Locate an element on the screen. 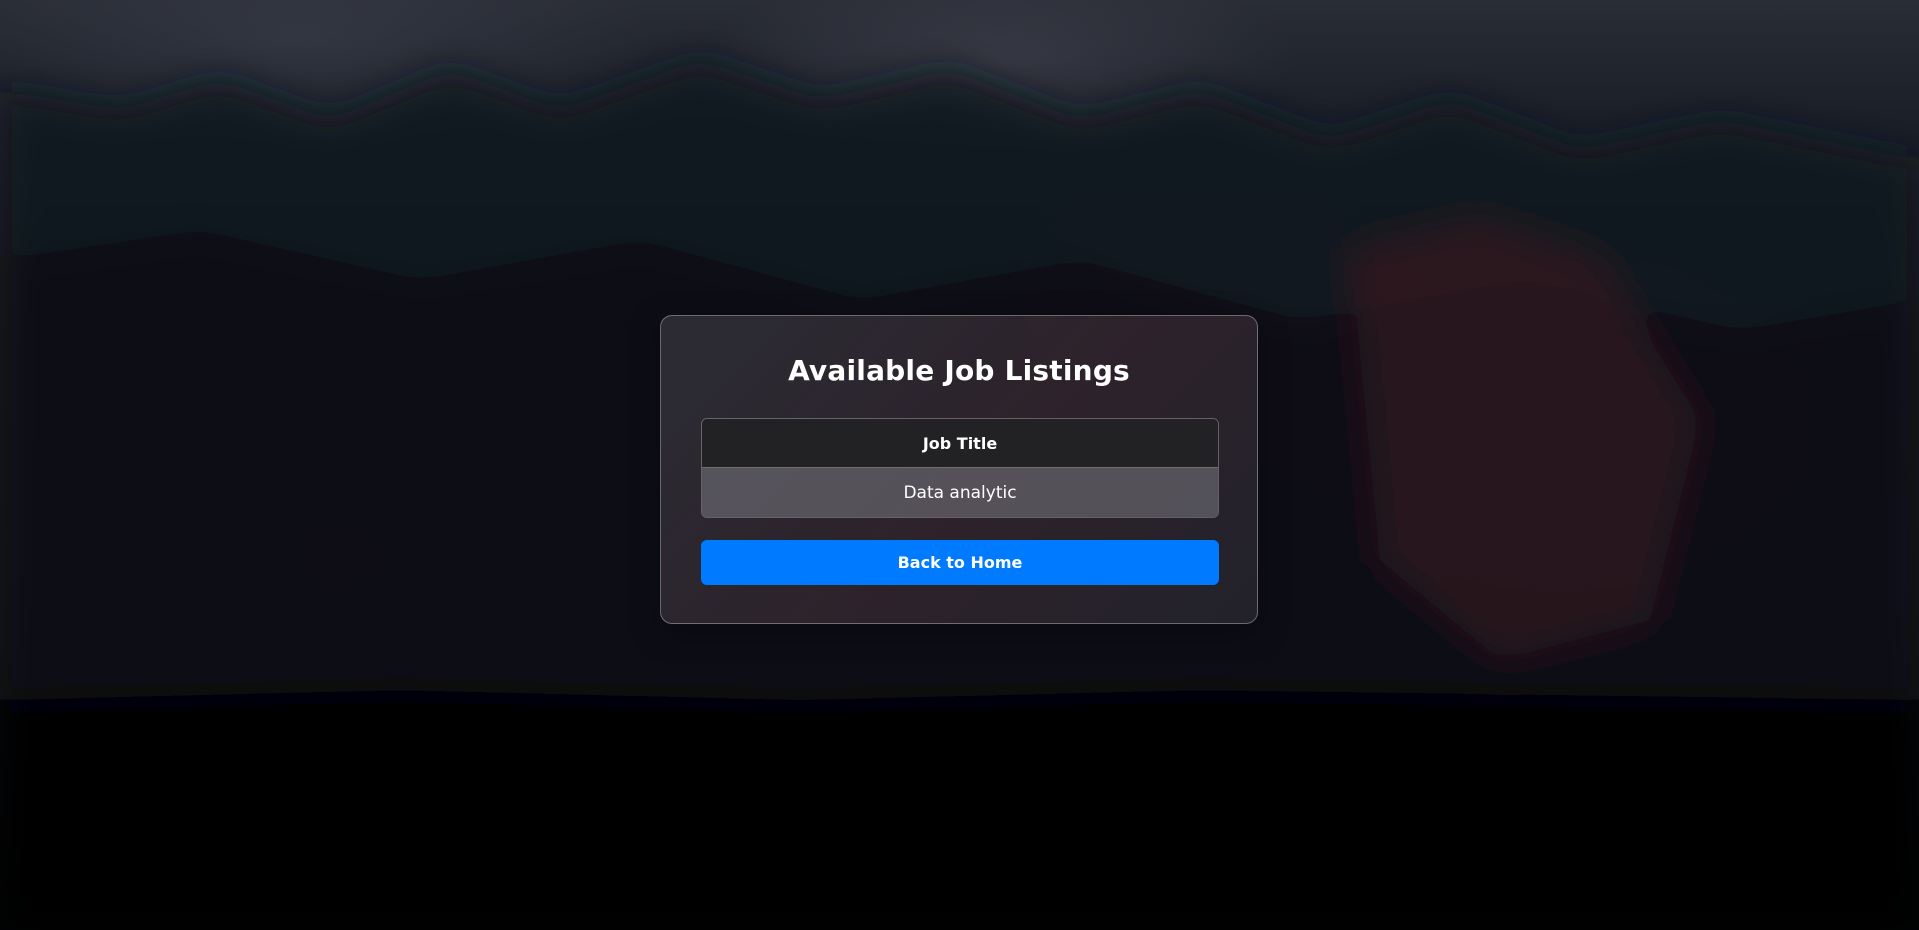 This screenshot has height=930, width=1919. page-title: Available Job Listings is located at coordinates (959, 370).